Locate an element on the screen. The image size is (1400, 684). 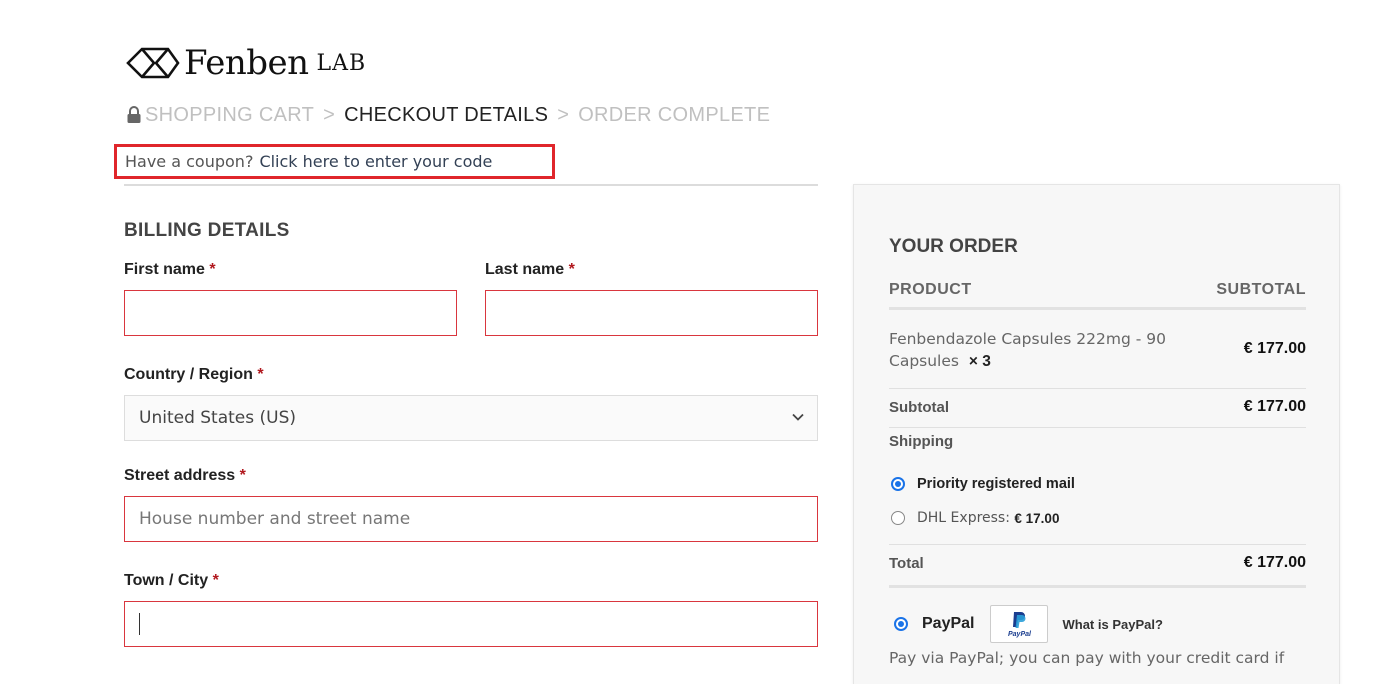
street-address-input: House number and street name is located at coordinates (471, 519).